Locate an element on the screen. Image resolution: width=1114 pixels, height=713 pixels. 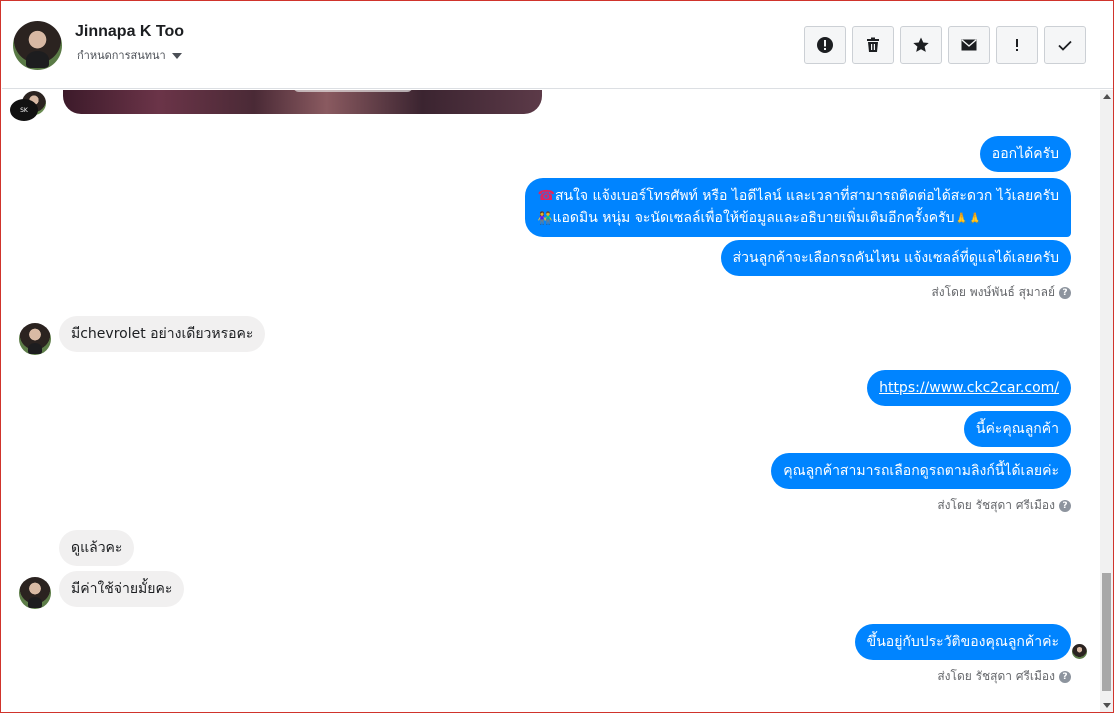
message-incoming: มีchevrolet อย่างเดียวหรอคะ is located at coordinates (162, 334).